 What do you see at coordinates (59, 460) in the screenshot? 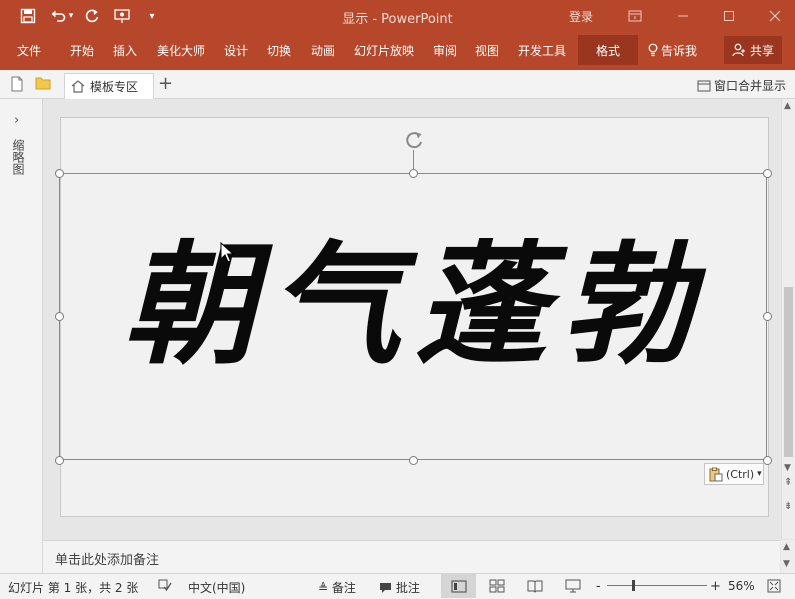
I see `resize-handle-bottom-left` at bounding box center [59, 460].